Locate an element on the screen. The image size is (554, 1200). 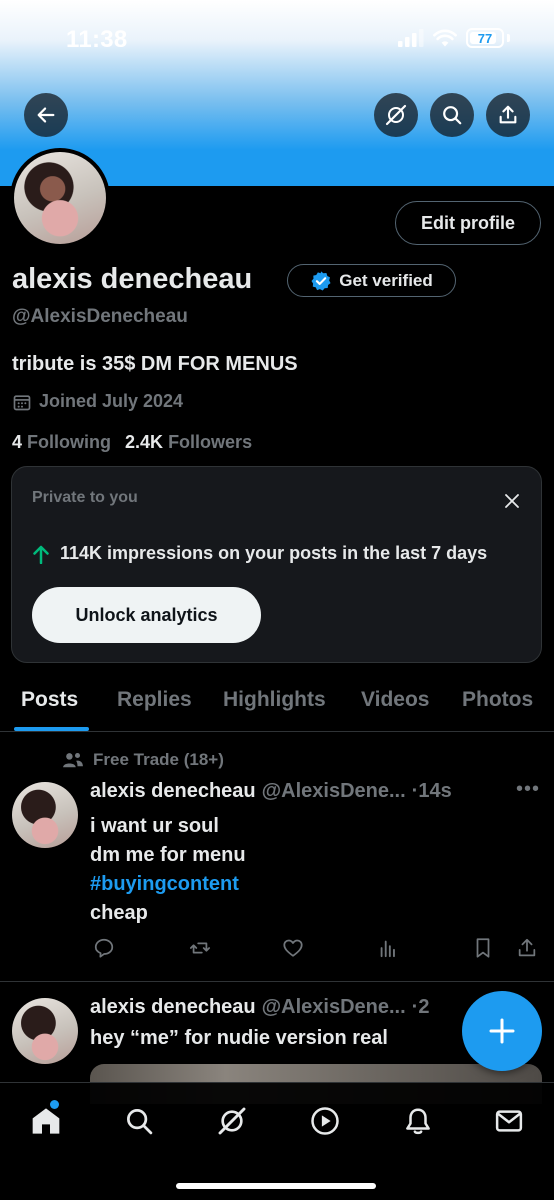
notifications-bell-icon is located at coordinates (418, 1121).